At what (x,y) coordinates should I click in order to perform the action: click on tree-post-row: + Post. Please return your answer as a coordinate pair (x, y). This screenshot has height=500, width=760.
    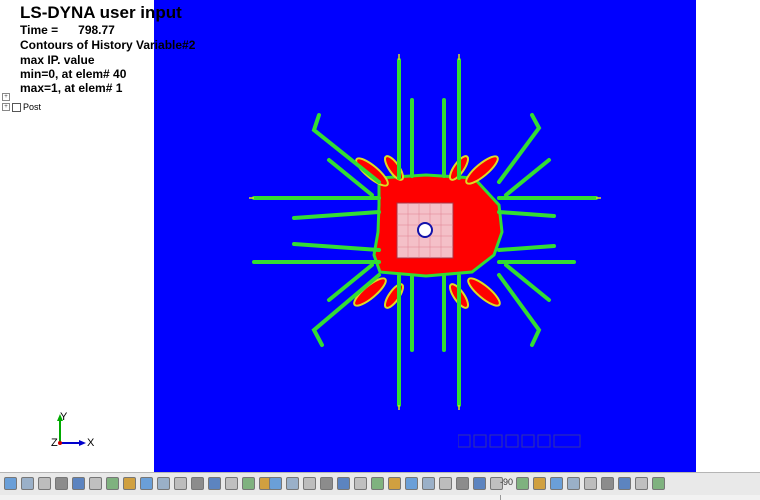
    Looking at the image, I should click on (21, 107).